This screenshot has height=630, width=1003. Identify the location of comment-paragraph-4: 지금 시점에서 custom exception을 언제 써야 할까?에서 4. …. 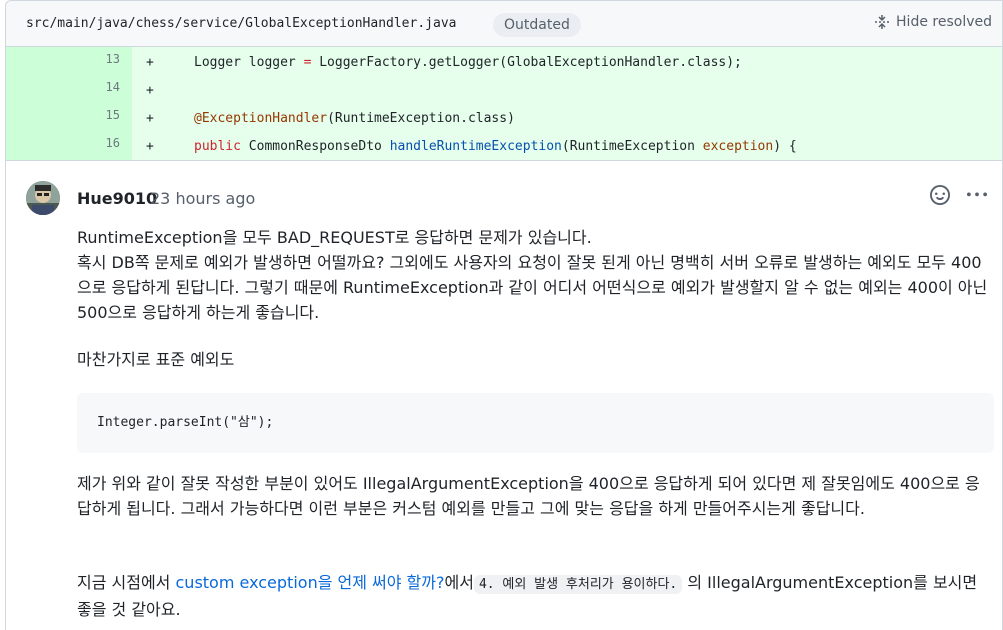
(534, 596).